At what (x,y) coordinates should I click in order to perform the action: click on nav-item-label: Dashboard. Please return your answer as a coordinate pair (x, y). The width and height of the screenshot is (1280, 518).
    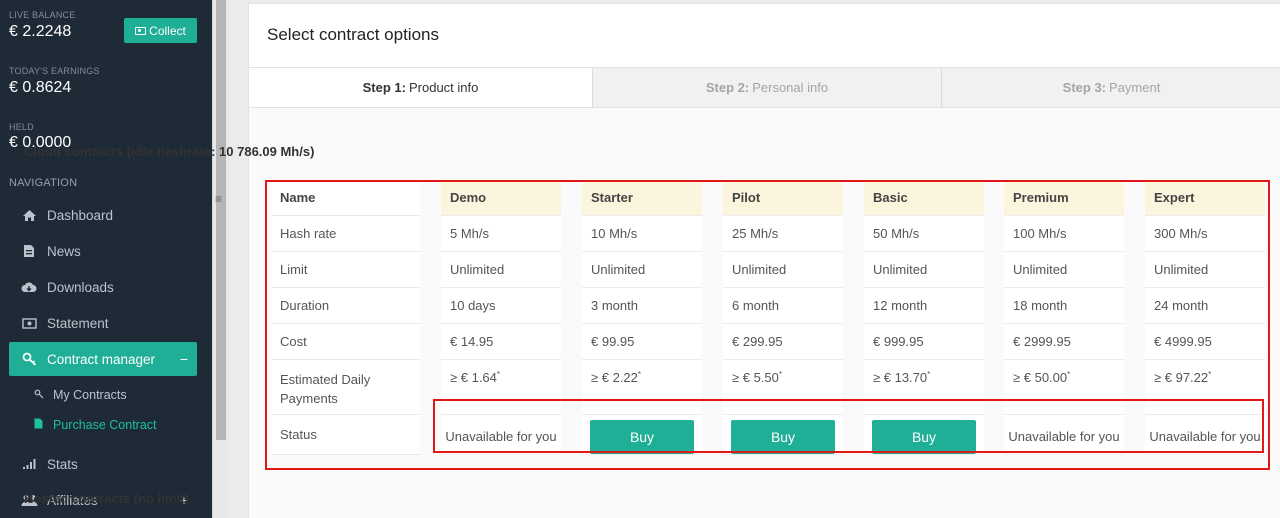
    Looking at the image, I should click on (80, 215).